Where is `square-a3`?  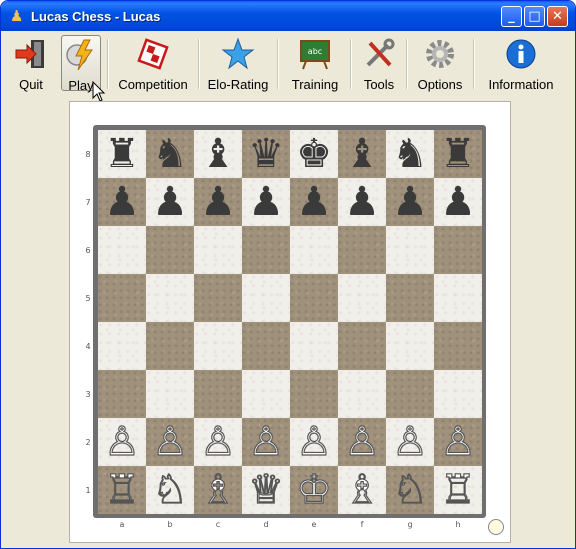 square-a3 is located at coordinates (122, 394).